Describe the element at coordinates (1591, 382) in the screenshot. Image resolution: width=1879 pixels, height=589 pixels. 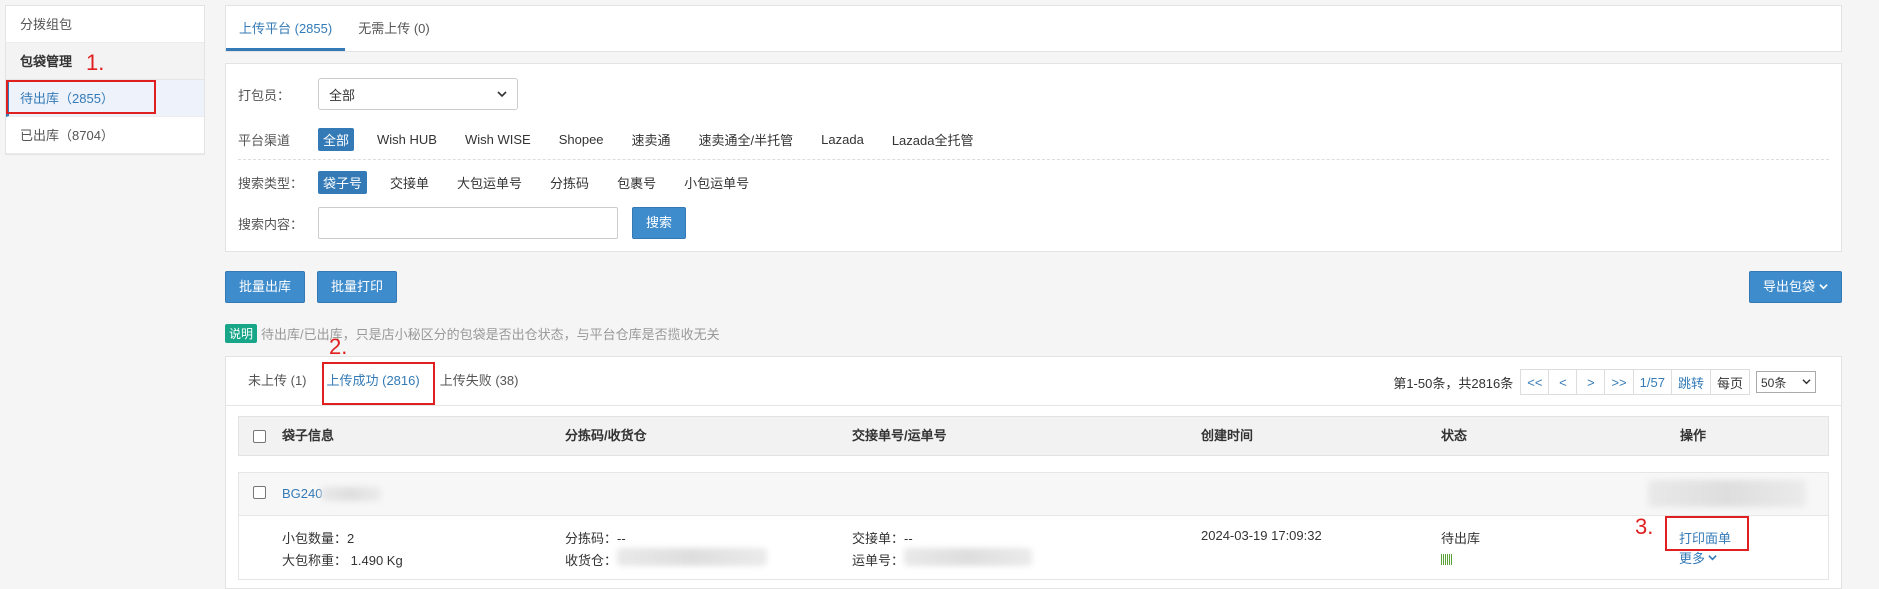
I see `page-next-button: >` at that location.